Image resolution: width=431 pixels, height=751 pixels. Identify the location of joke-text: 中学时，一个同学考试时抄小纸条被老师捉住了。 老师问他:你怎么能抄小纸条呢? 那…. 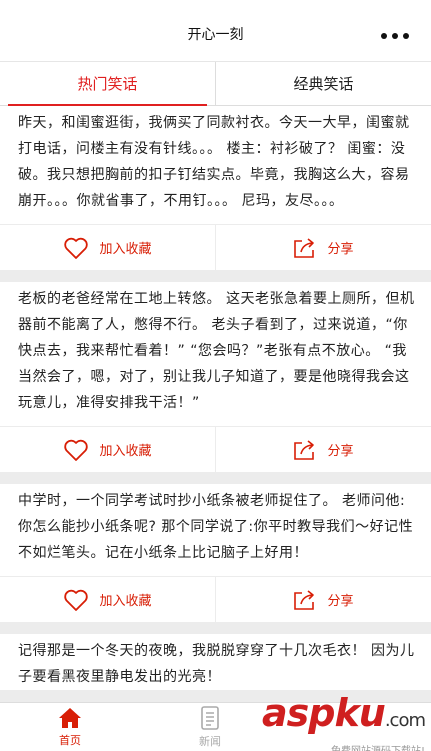
(216, 527).